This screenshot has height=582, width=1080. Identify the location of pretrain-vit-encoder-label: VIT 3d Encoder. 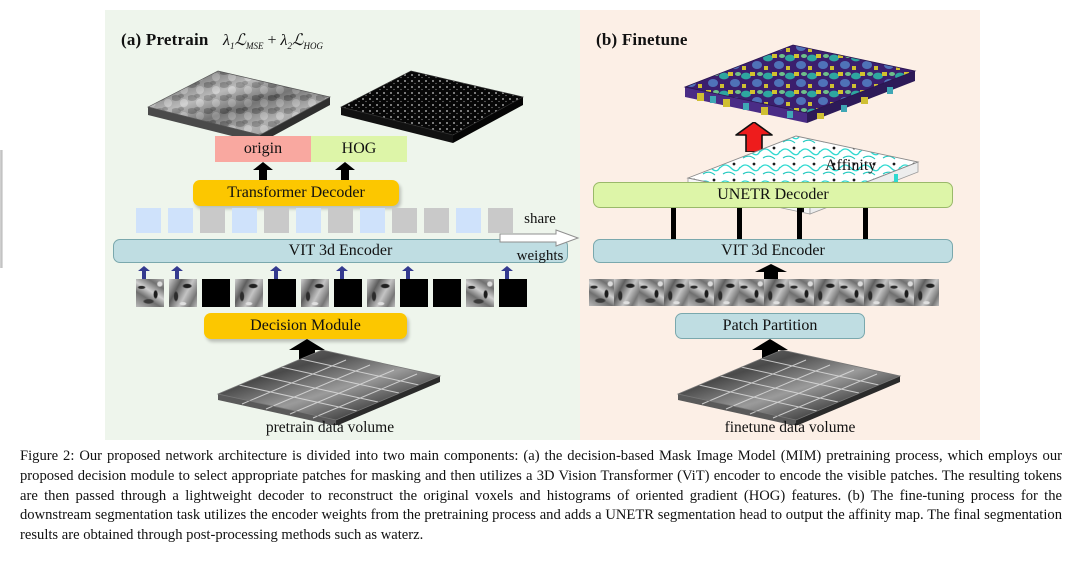
(340, 250).